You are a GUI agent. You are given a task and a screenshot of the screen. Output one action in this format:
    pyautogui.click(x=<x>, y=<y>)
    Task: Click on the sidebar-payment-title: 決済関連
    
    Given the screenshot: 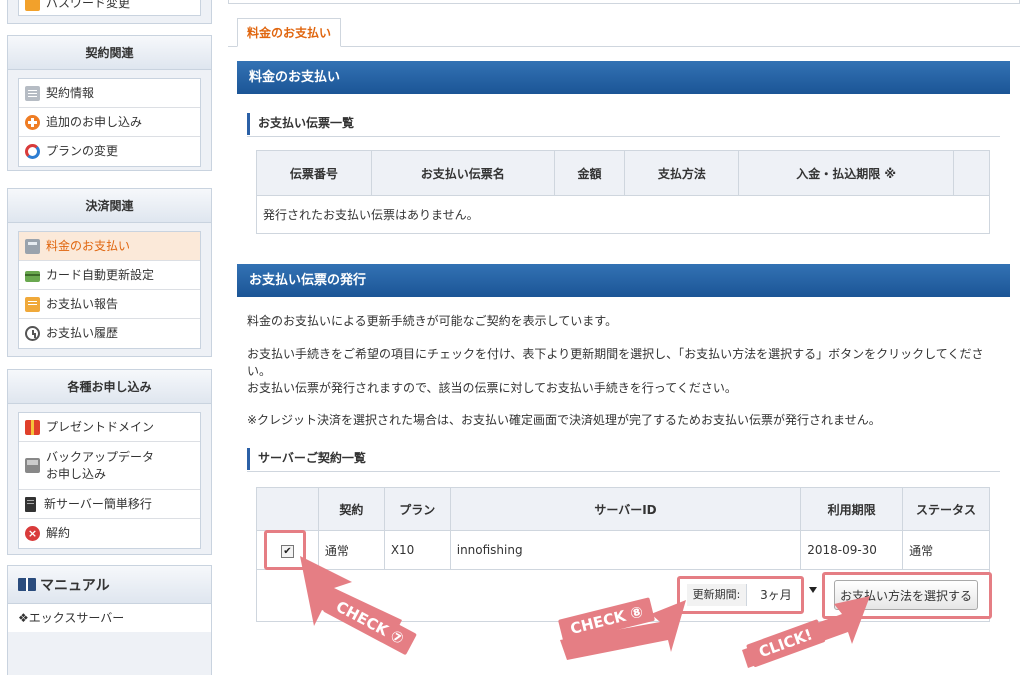 What is the action you would take?
    pyautogui.click(x=109, y=206)
    